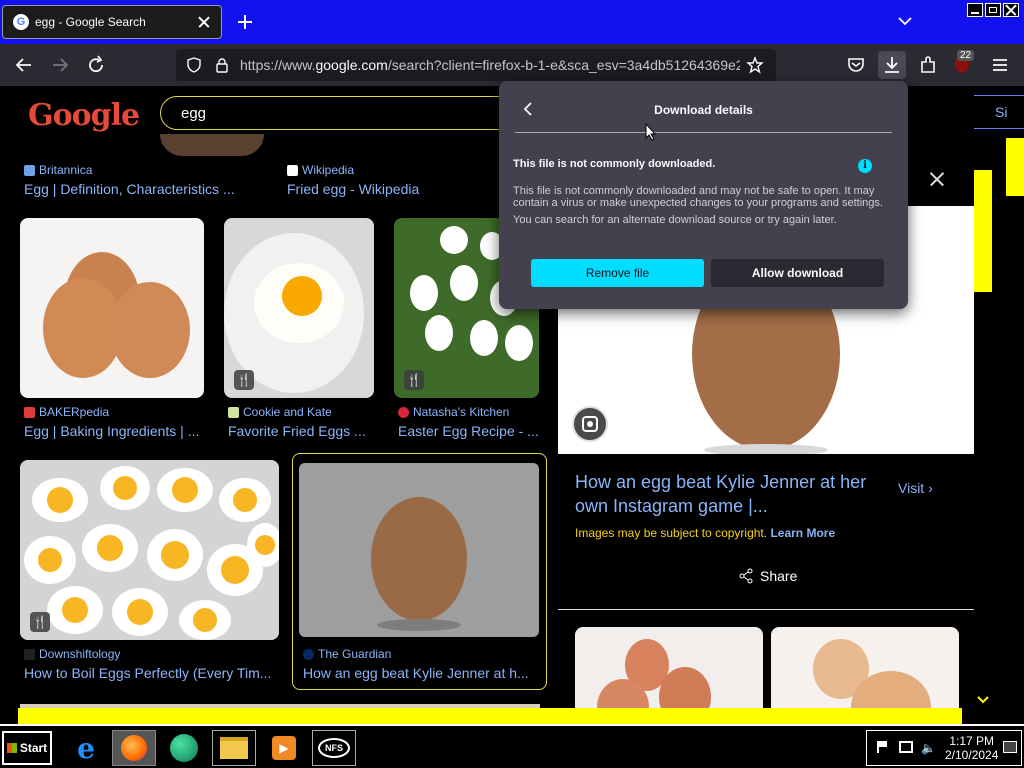 The width and height of the screenshot is (1024, 768). Describe the element at coordinates (865, 166) in the screenshot. I see `info-icon: i` at that location.